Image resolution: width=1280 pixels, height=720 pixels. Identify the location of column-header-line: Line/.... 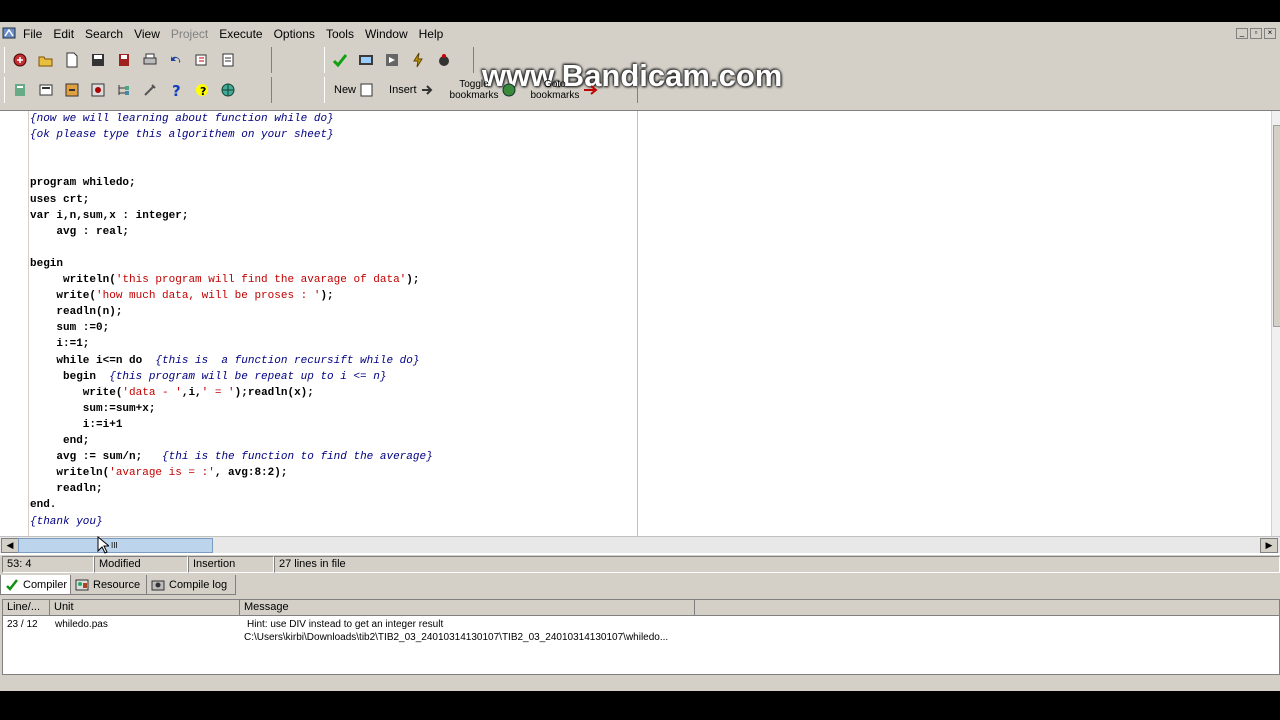
(26, 608).